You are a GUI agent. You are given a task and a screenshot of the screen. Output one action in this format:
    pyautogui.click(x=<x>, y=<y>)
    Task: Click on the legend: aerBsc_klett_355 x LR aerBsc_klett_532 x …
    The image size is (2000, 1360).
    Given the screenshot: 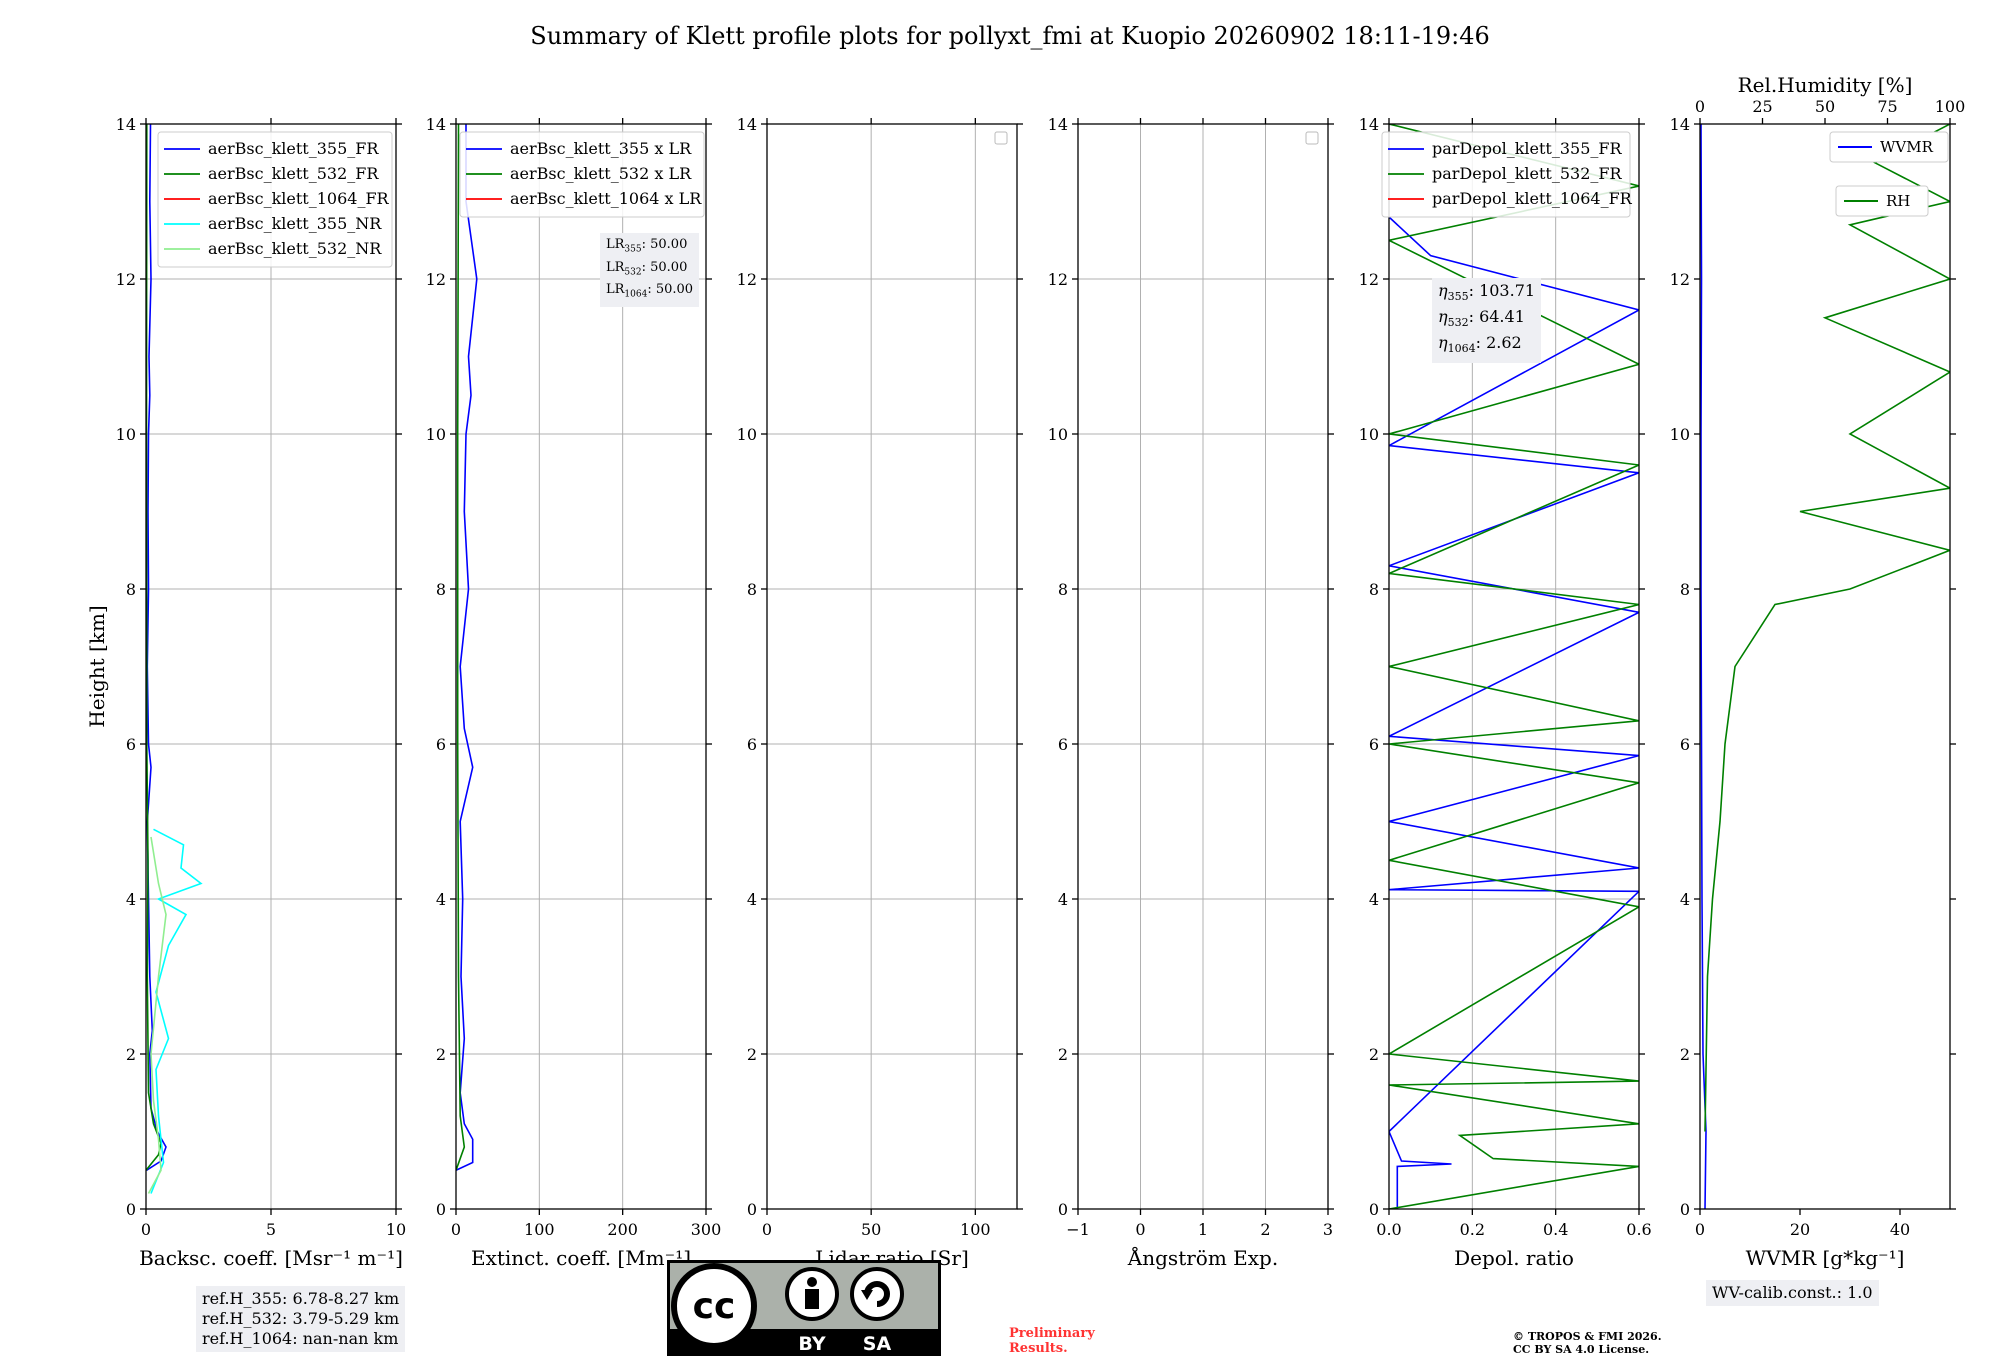 What is the action you would take?
    pyautogui.click(x=582, y=174)
    